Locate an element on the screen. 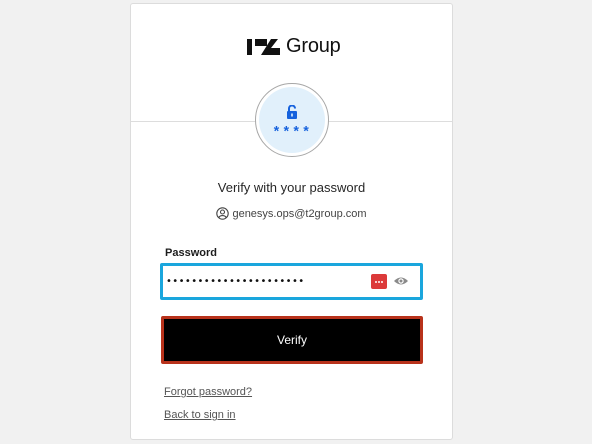 Image resolution: width=592 pixels, height=444 pixels. password-label: Password is located at coordinates (191, 253).